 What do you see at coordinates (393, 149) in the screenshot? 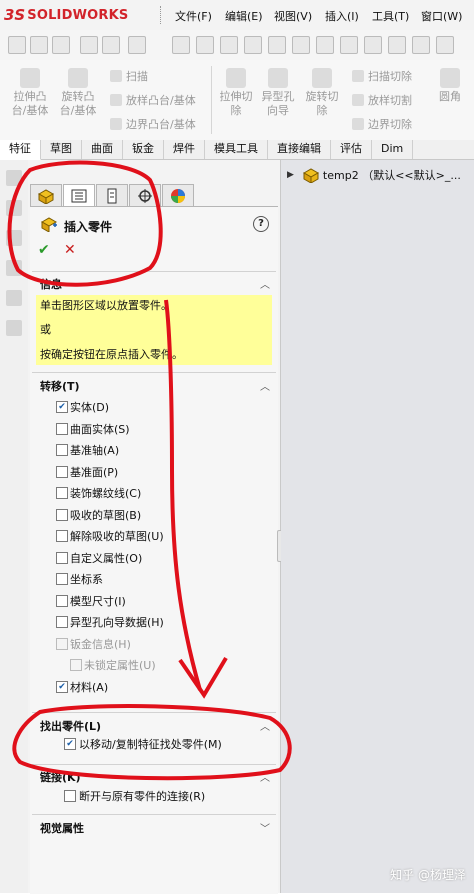
I see `tab-dimxpert: Dim` at bounding box center [393, 149].